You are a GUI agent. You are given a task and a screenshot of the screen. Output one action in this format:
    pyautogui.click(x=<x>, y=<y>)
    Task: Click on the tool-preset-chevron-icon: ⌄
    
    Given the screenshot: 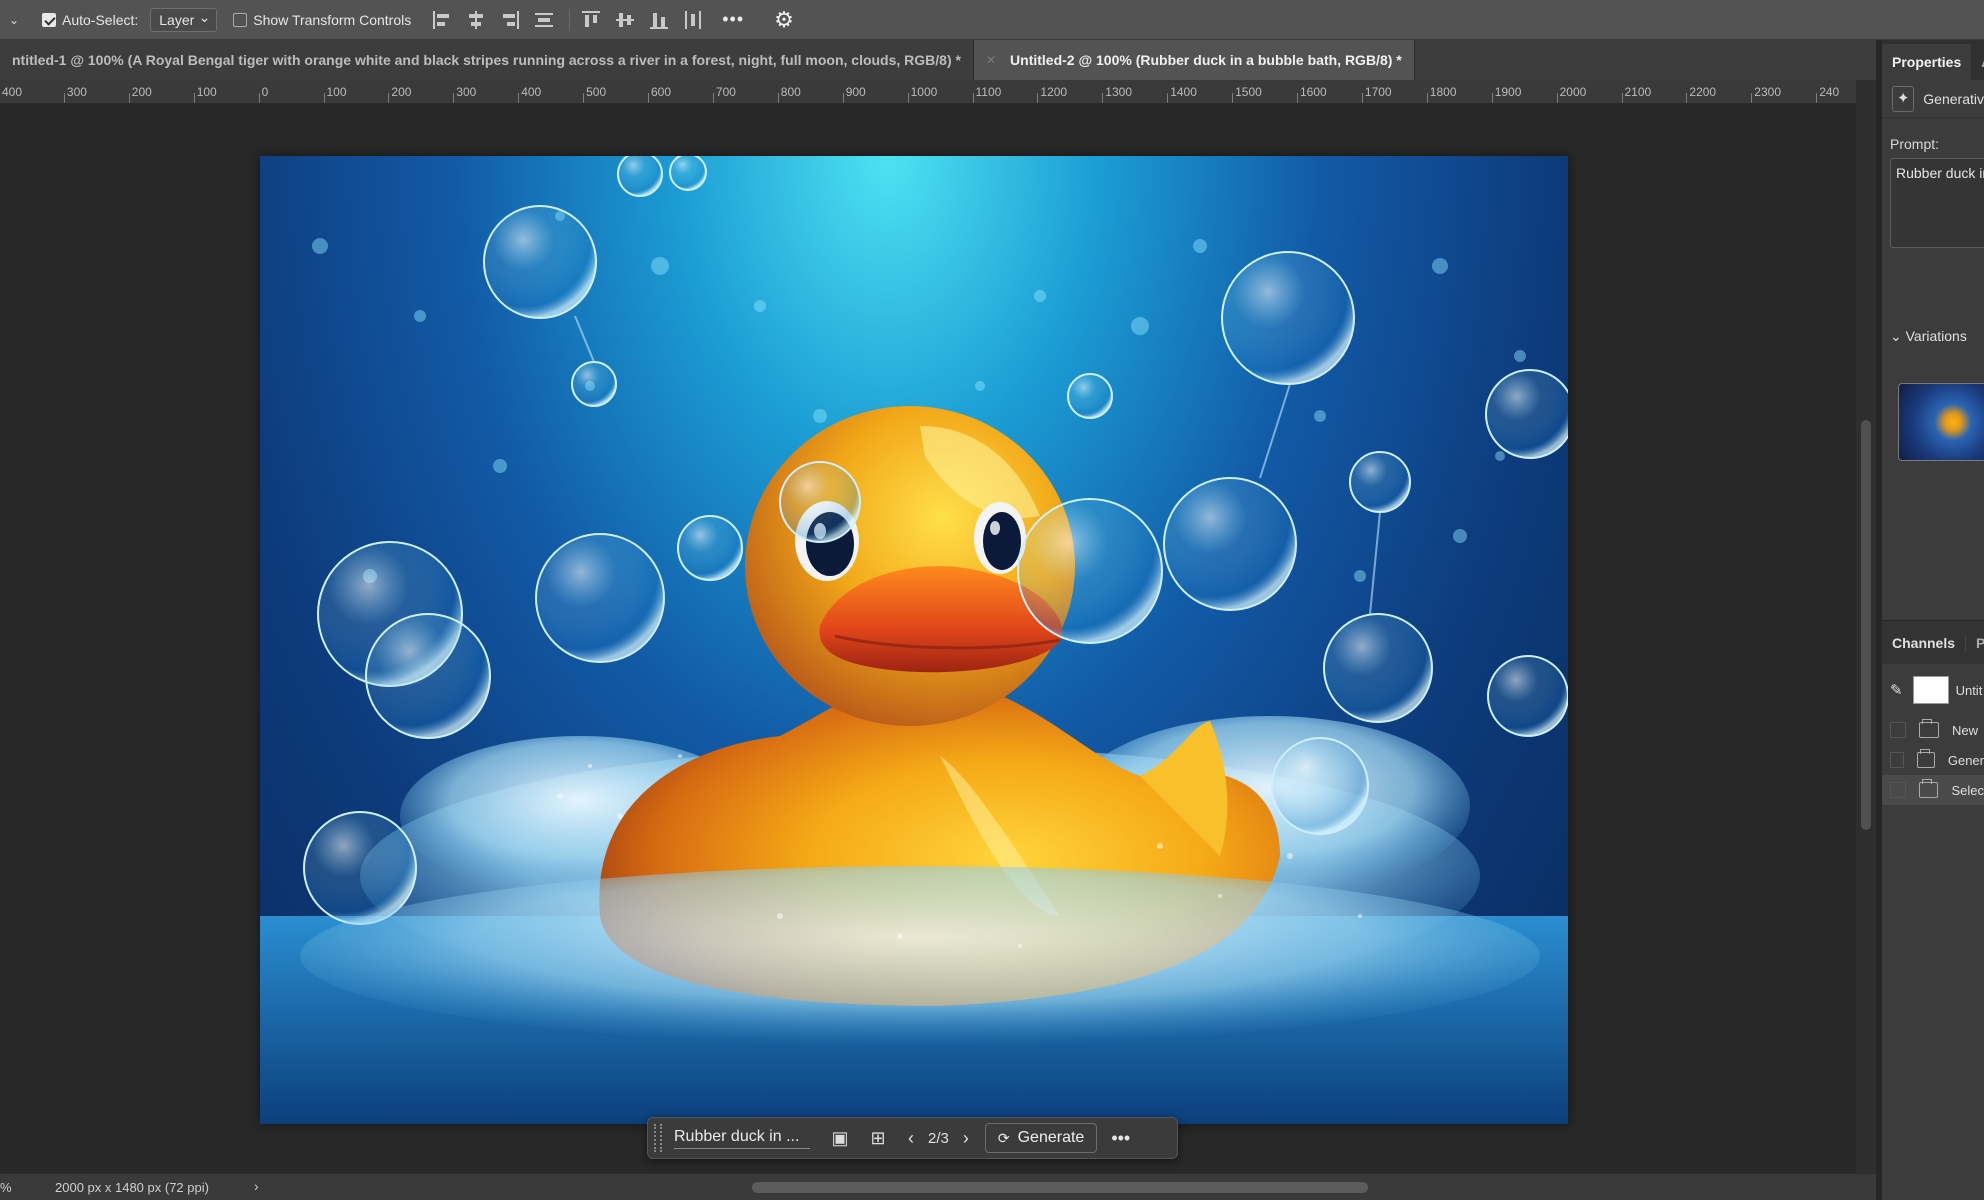 What is the action you would take?
    pyautogui.click(x=14, y=20)
    